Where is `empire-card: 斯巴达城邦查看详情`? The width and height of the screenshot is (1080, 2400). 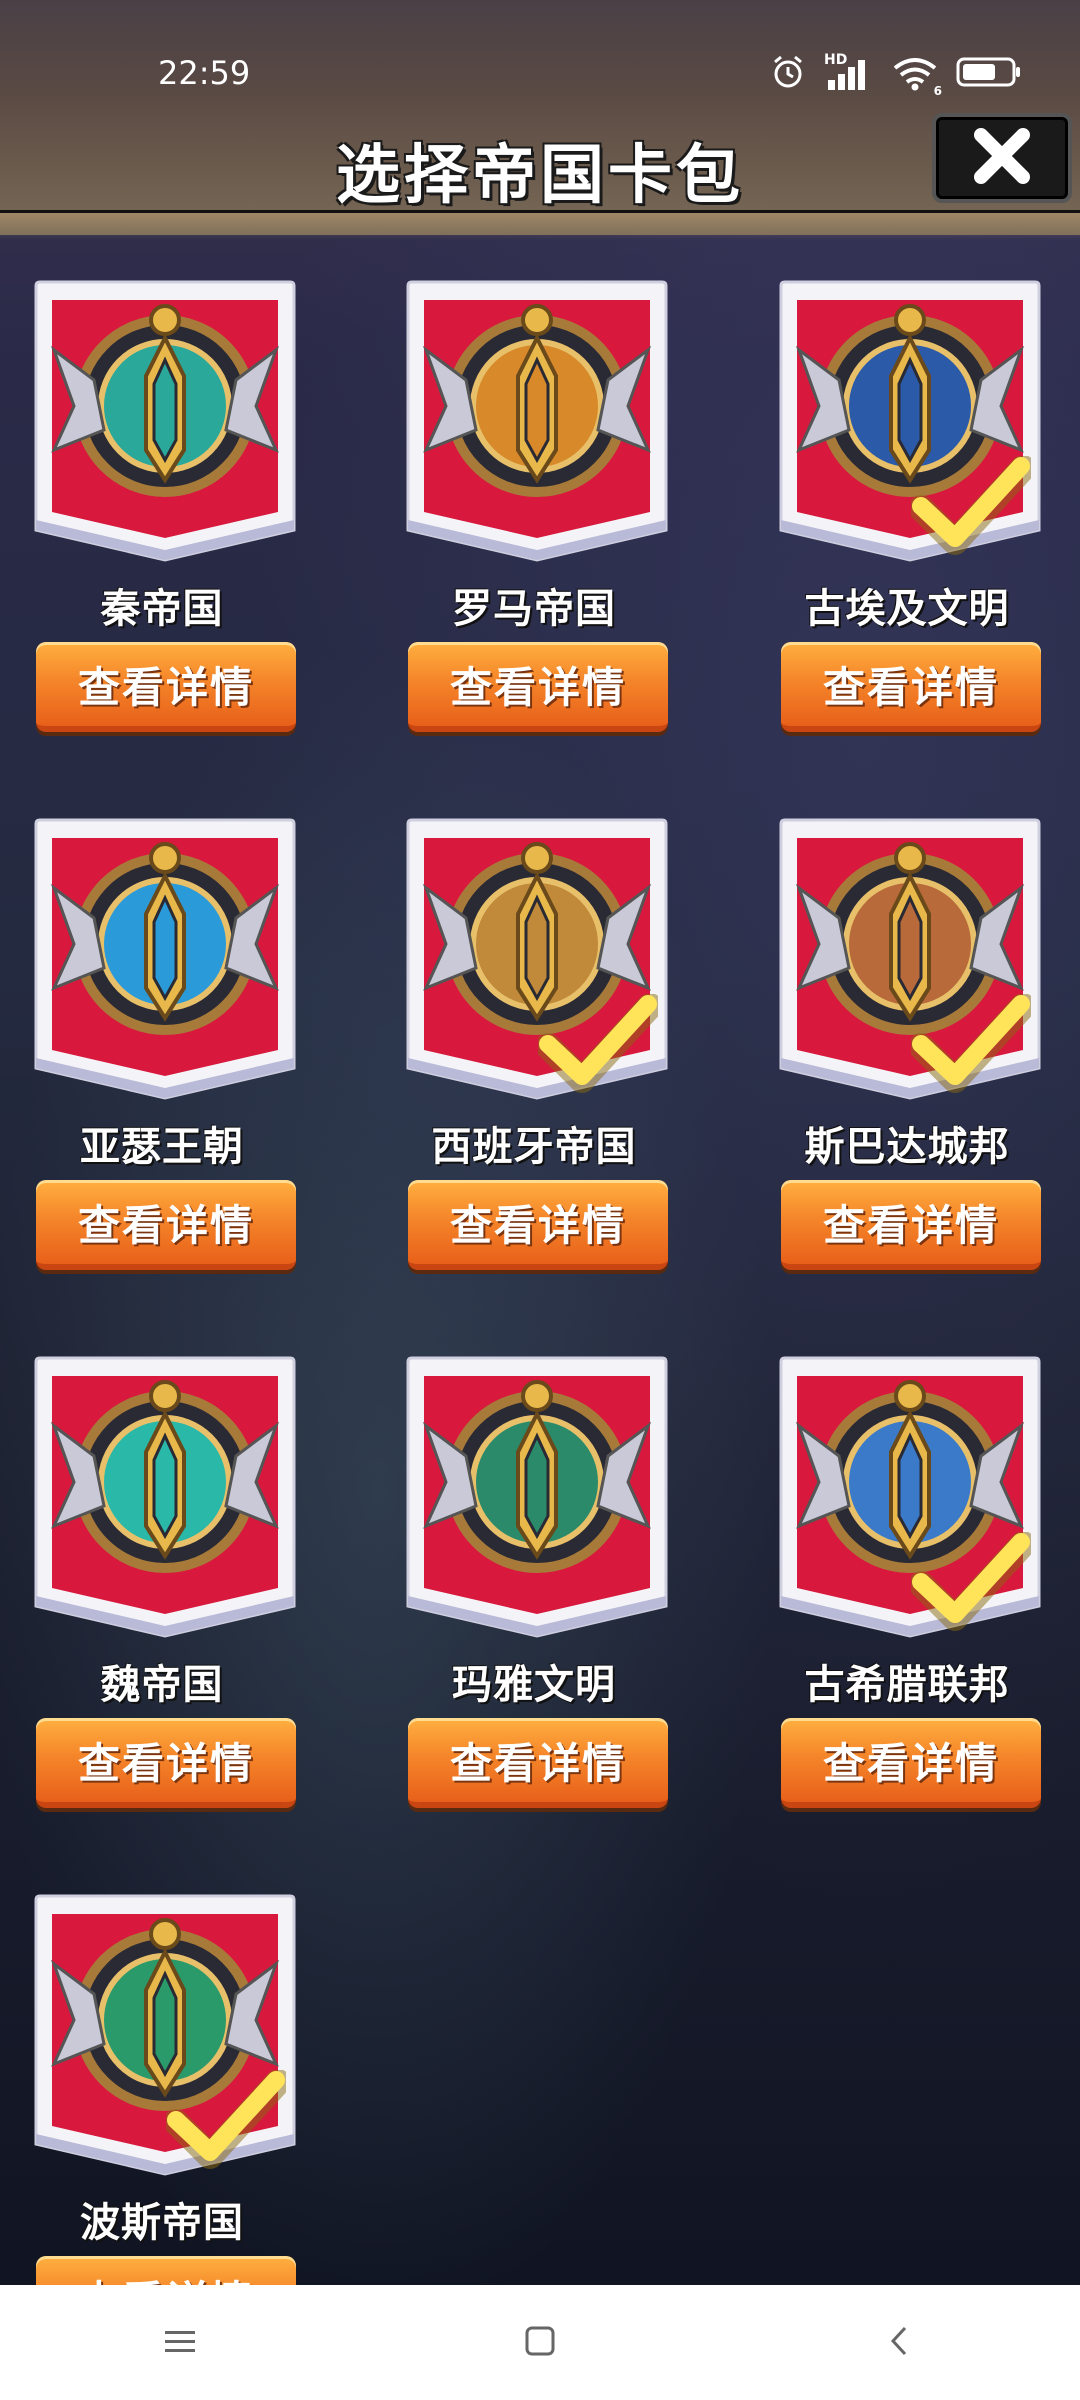
empire-card: 斯巴达城邦查看详情 is located at coordinates (907, 1048).